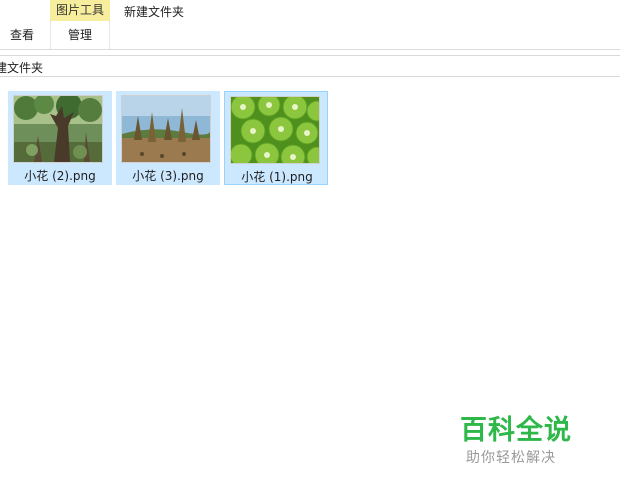 This screenshot has width=620, height=501. What do you see at coordinates (154, 12) in the screenshot?
I see `window-title: 新建文件夹` at bounding box center [154, 12].